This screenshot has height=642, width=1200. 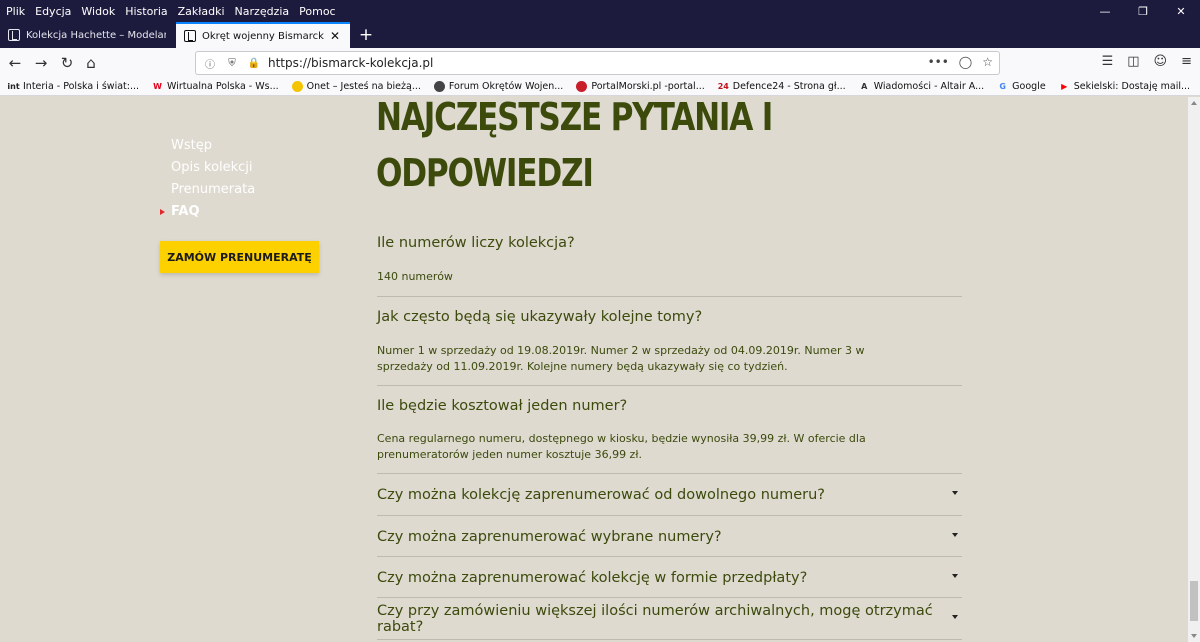 I want to click on minimize-icon: —, so click(x=1105, y=11).